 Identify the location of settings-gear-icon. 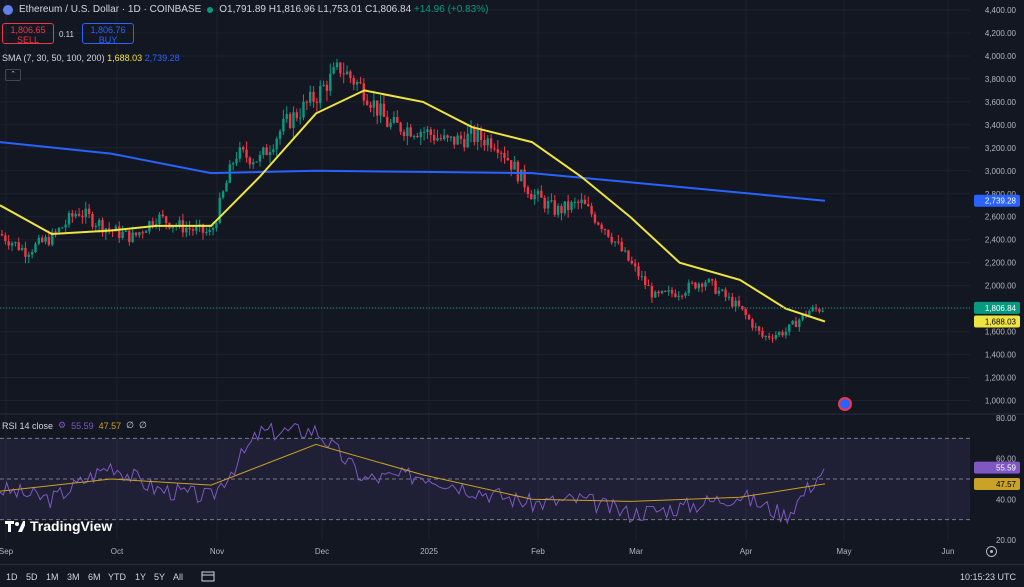
(991, 551).